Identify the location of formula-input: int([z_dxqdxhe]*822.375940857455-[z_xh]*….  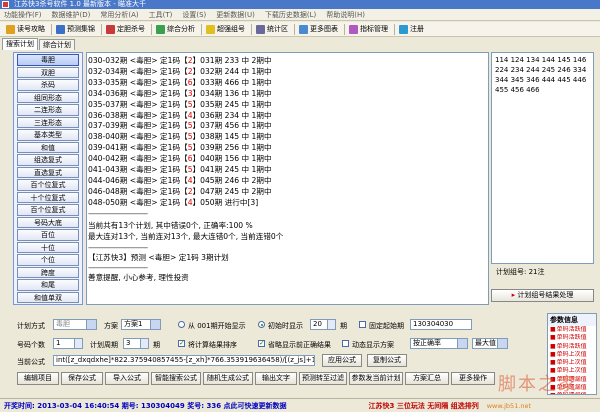
(184, 360).